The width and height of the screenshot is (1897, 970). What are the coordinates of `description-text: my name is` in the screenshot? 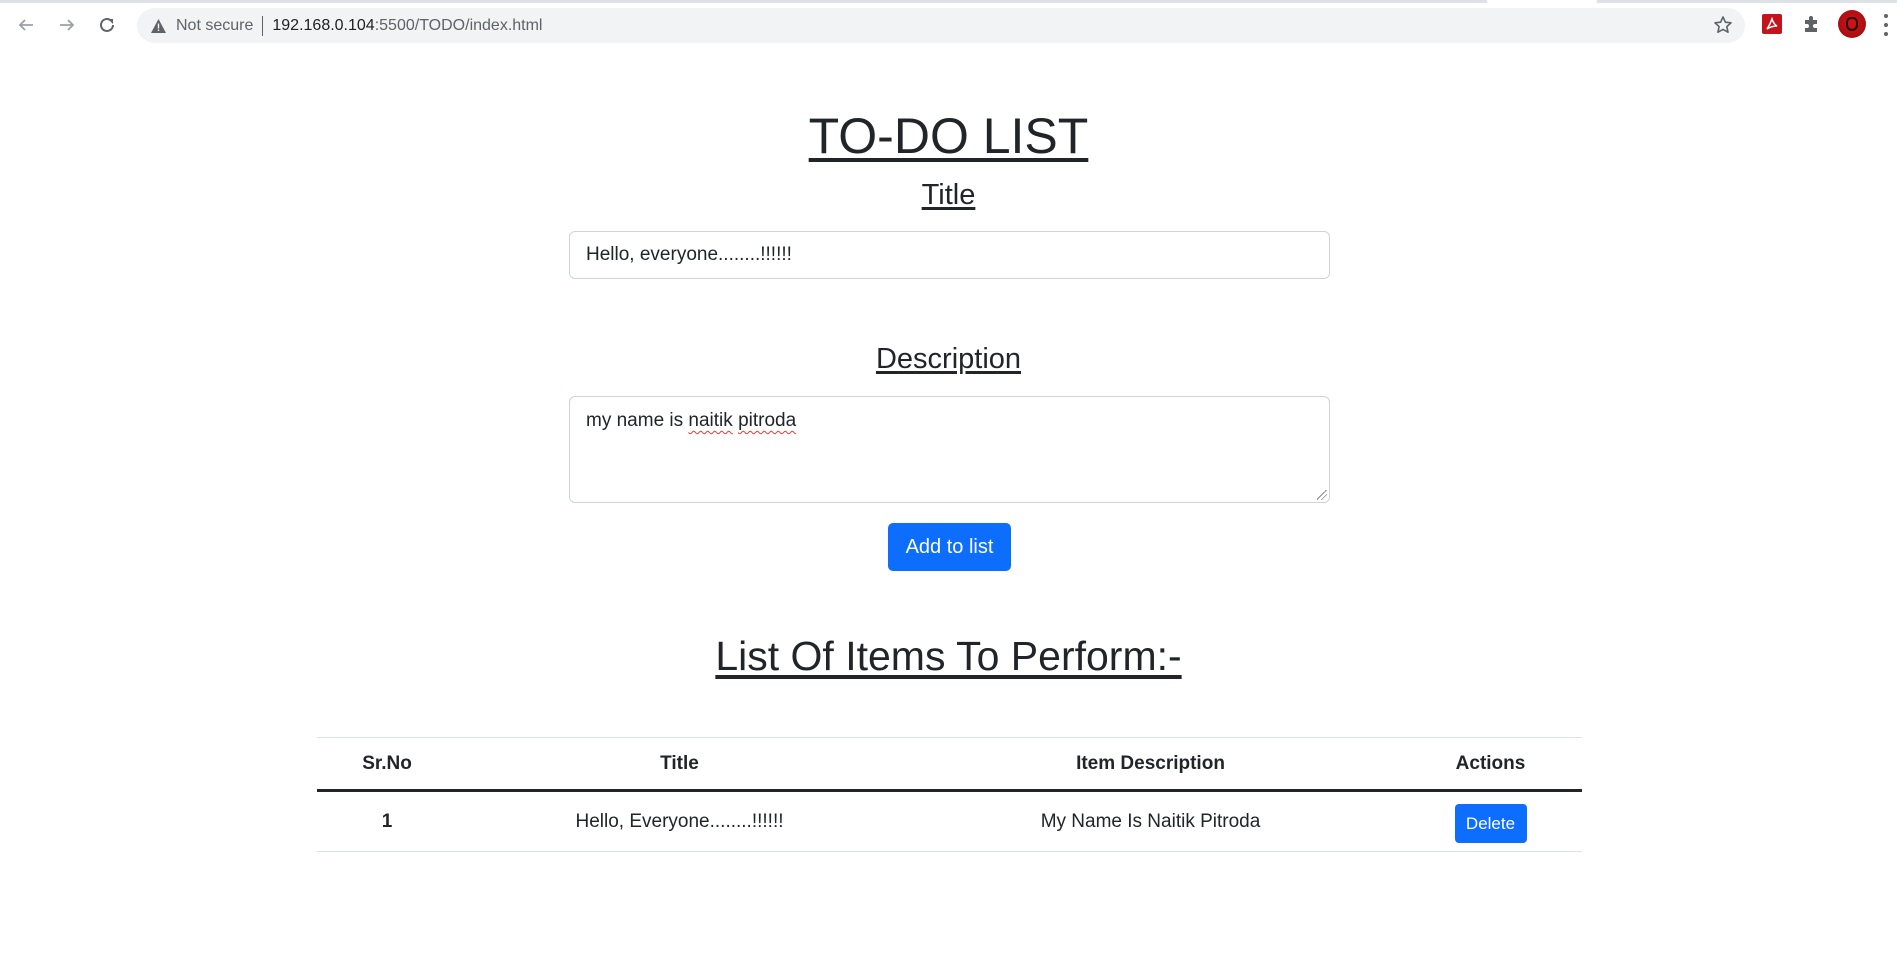 It's located at (637, 420).